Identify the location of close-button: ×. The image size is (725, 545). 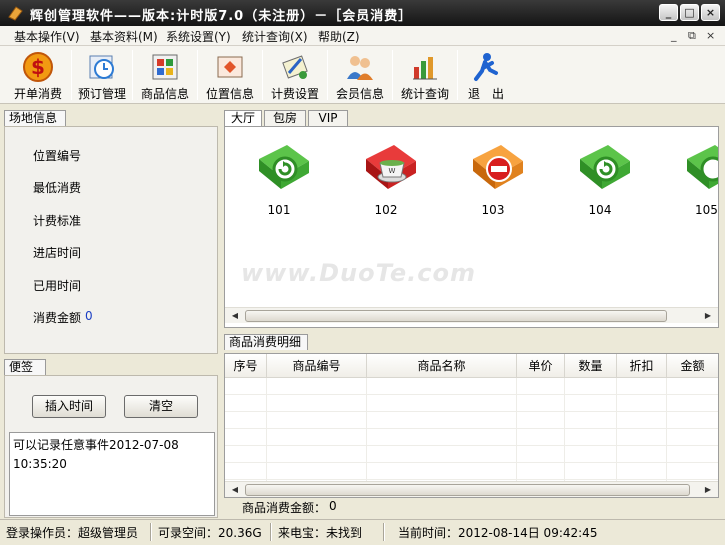
(710, 12).